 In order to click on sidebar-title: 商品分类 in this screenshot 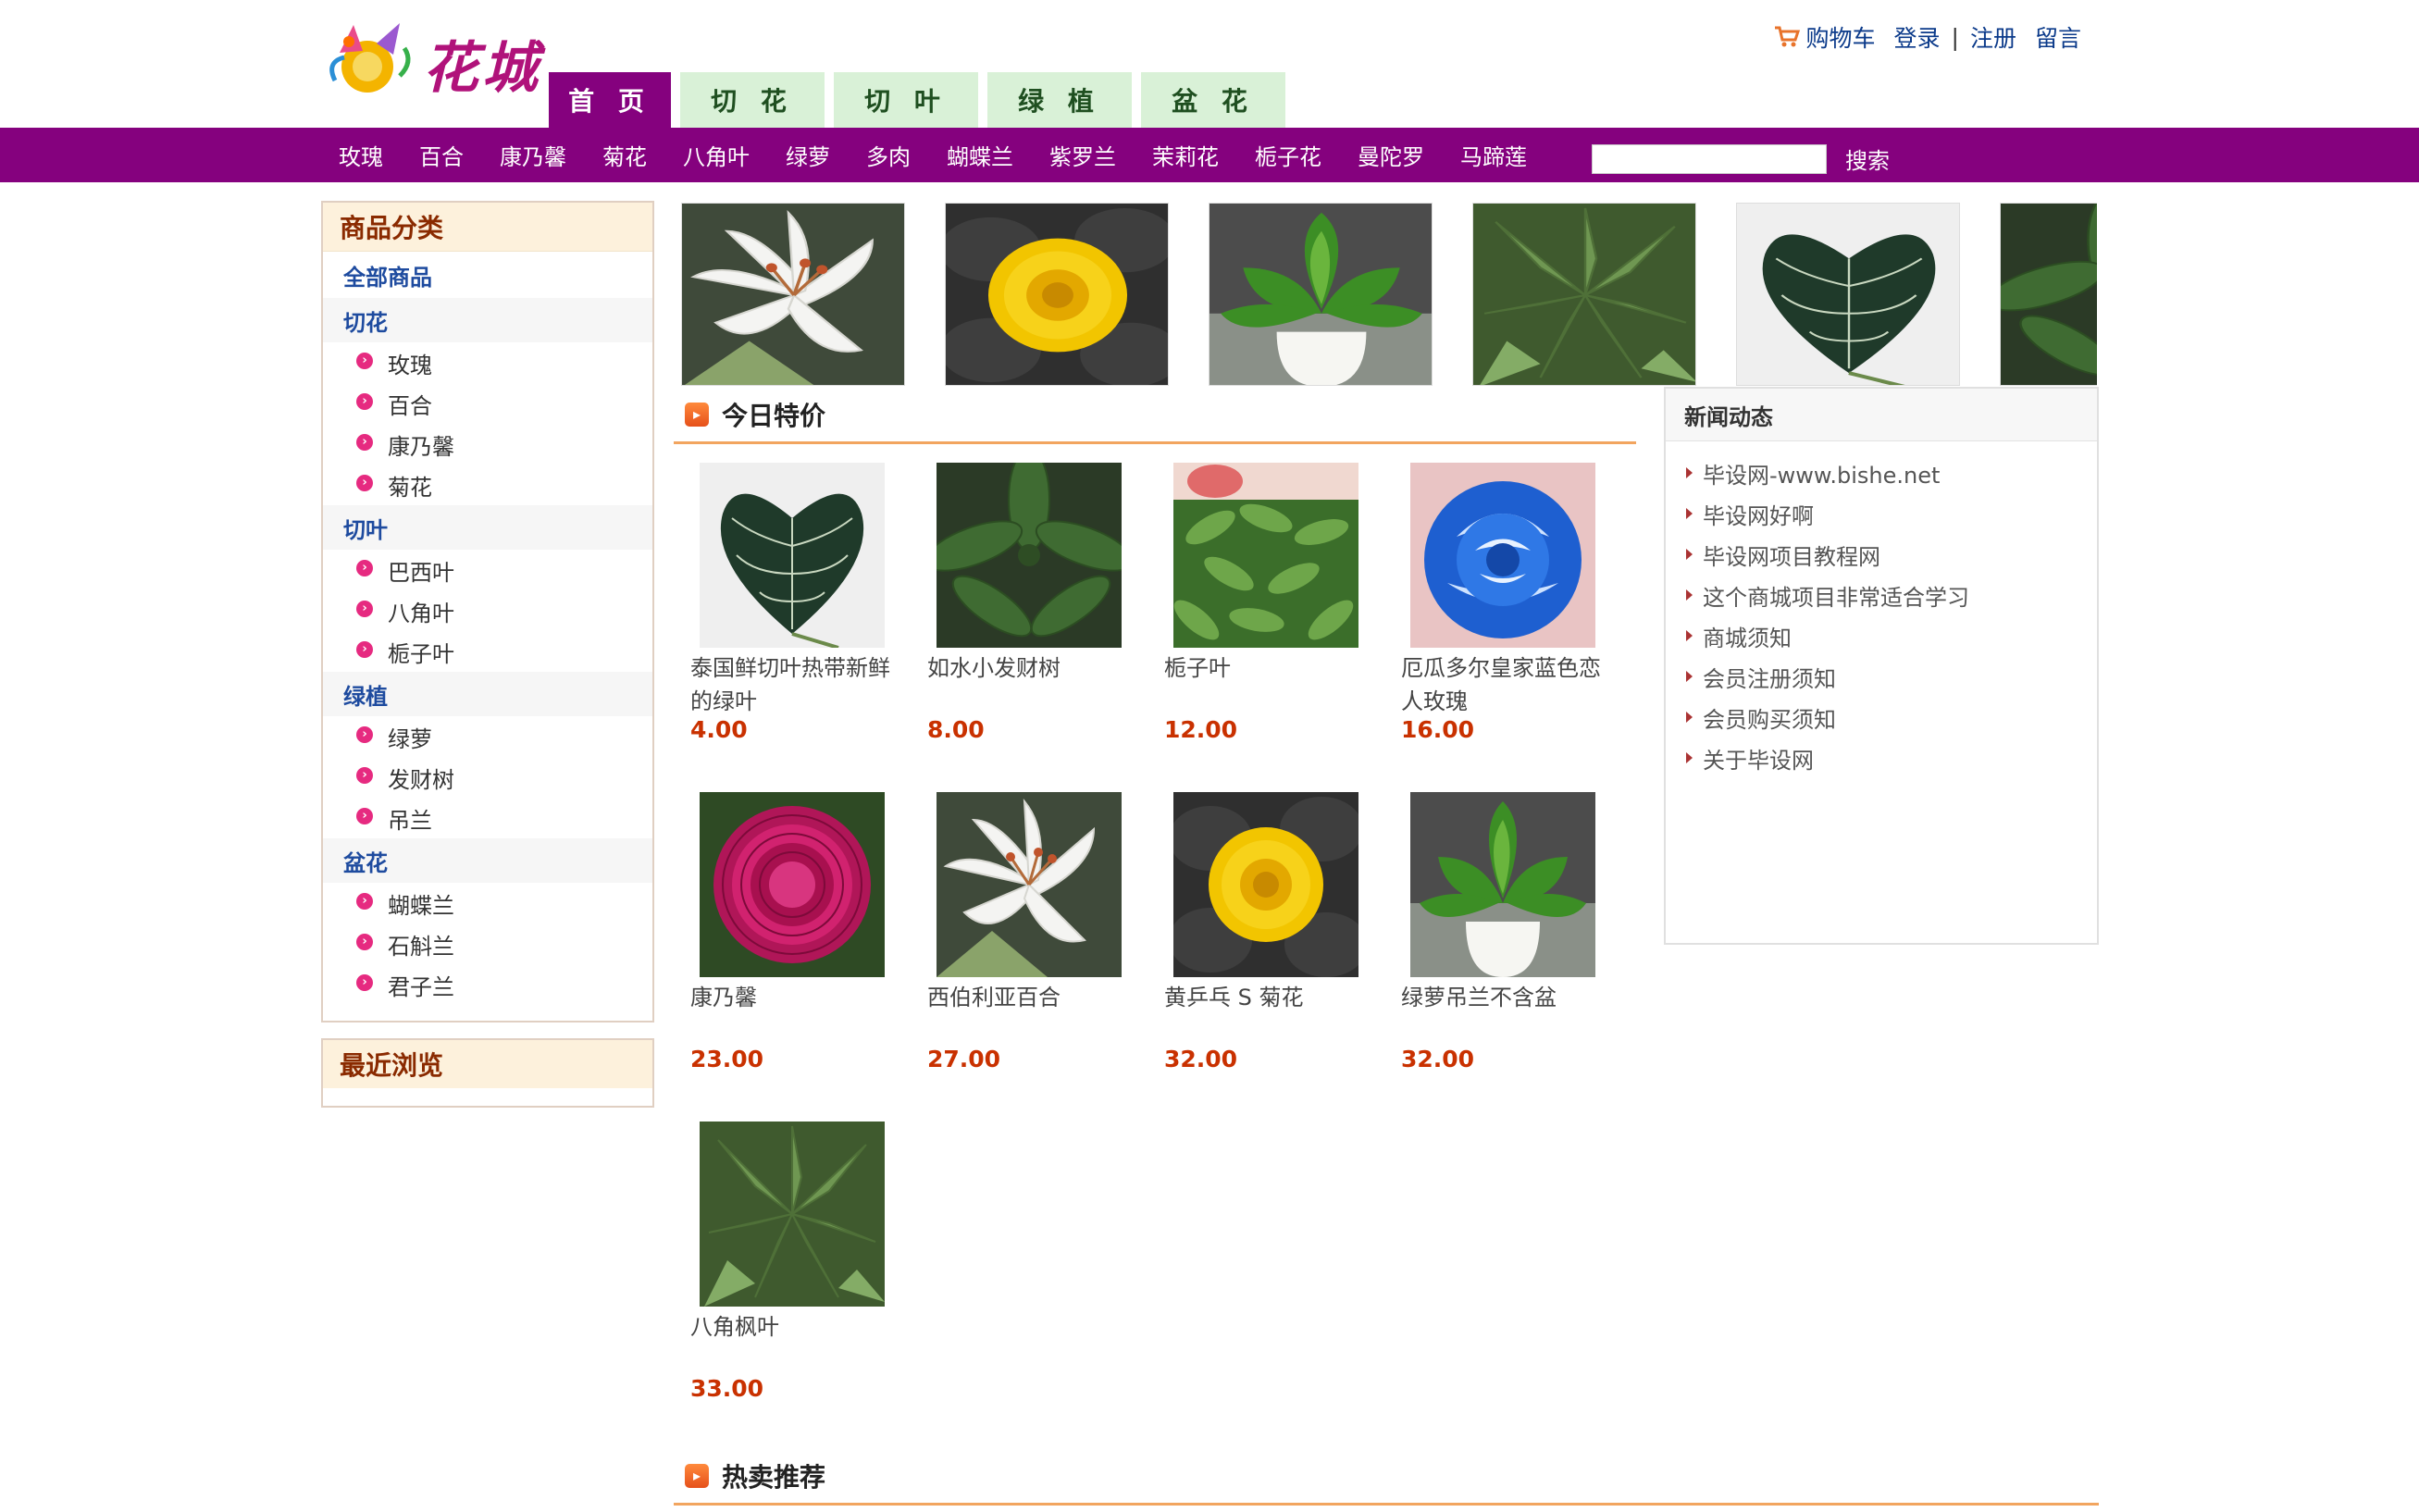, I will do `click(487, 227)`.